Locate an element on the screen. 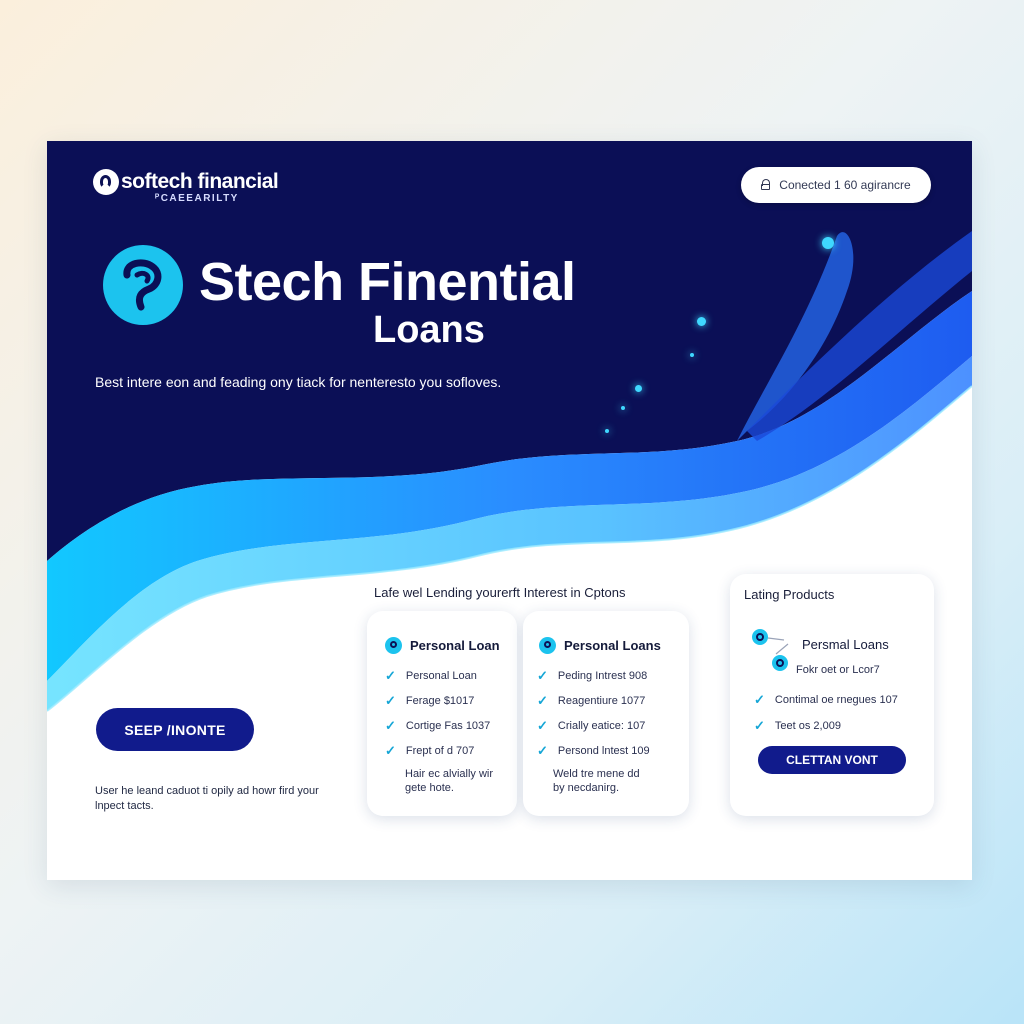 This screenshot has width=1024, height=1024. hero-logo-icon is located at coordinates (143, 285).